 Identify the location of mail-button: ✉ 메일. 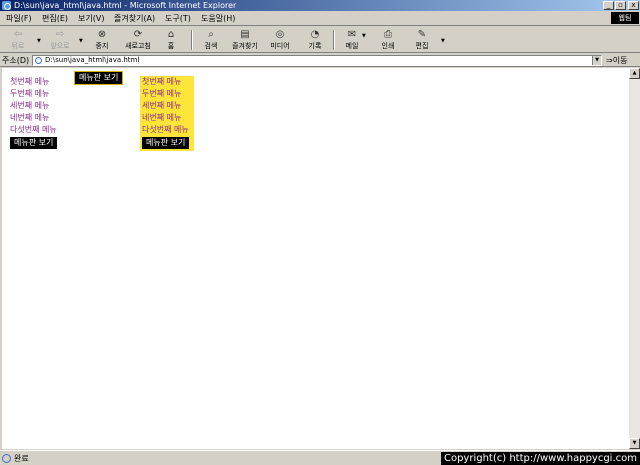
(352, 40).